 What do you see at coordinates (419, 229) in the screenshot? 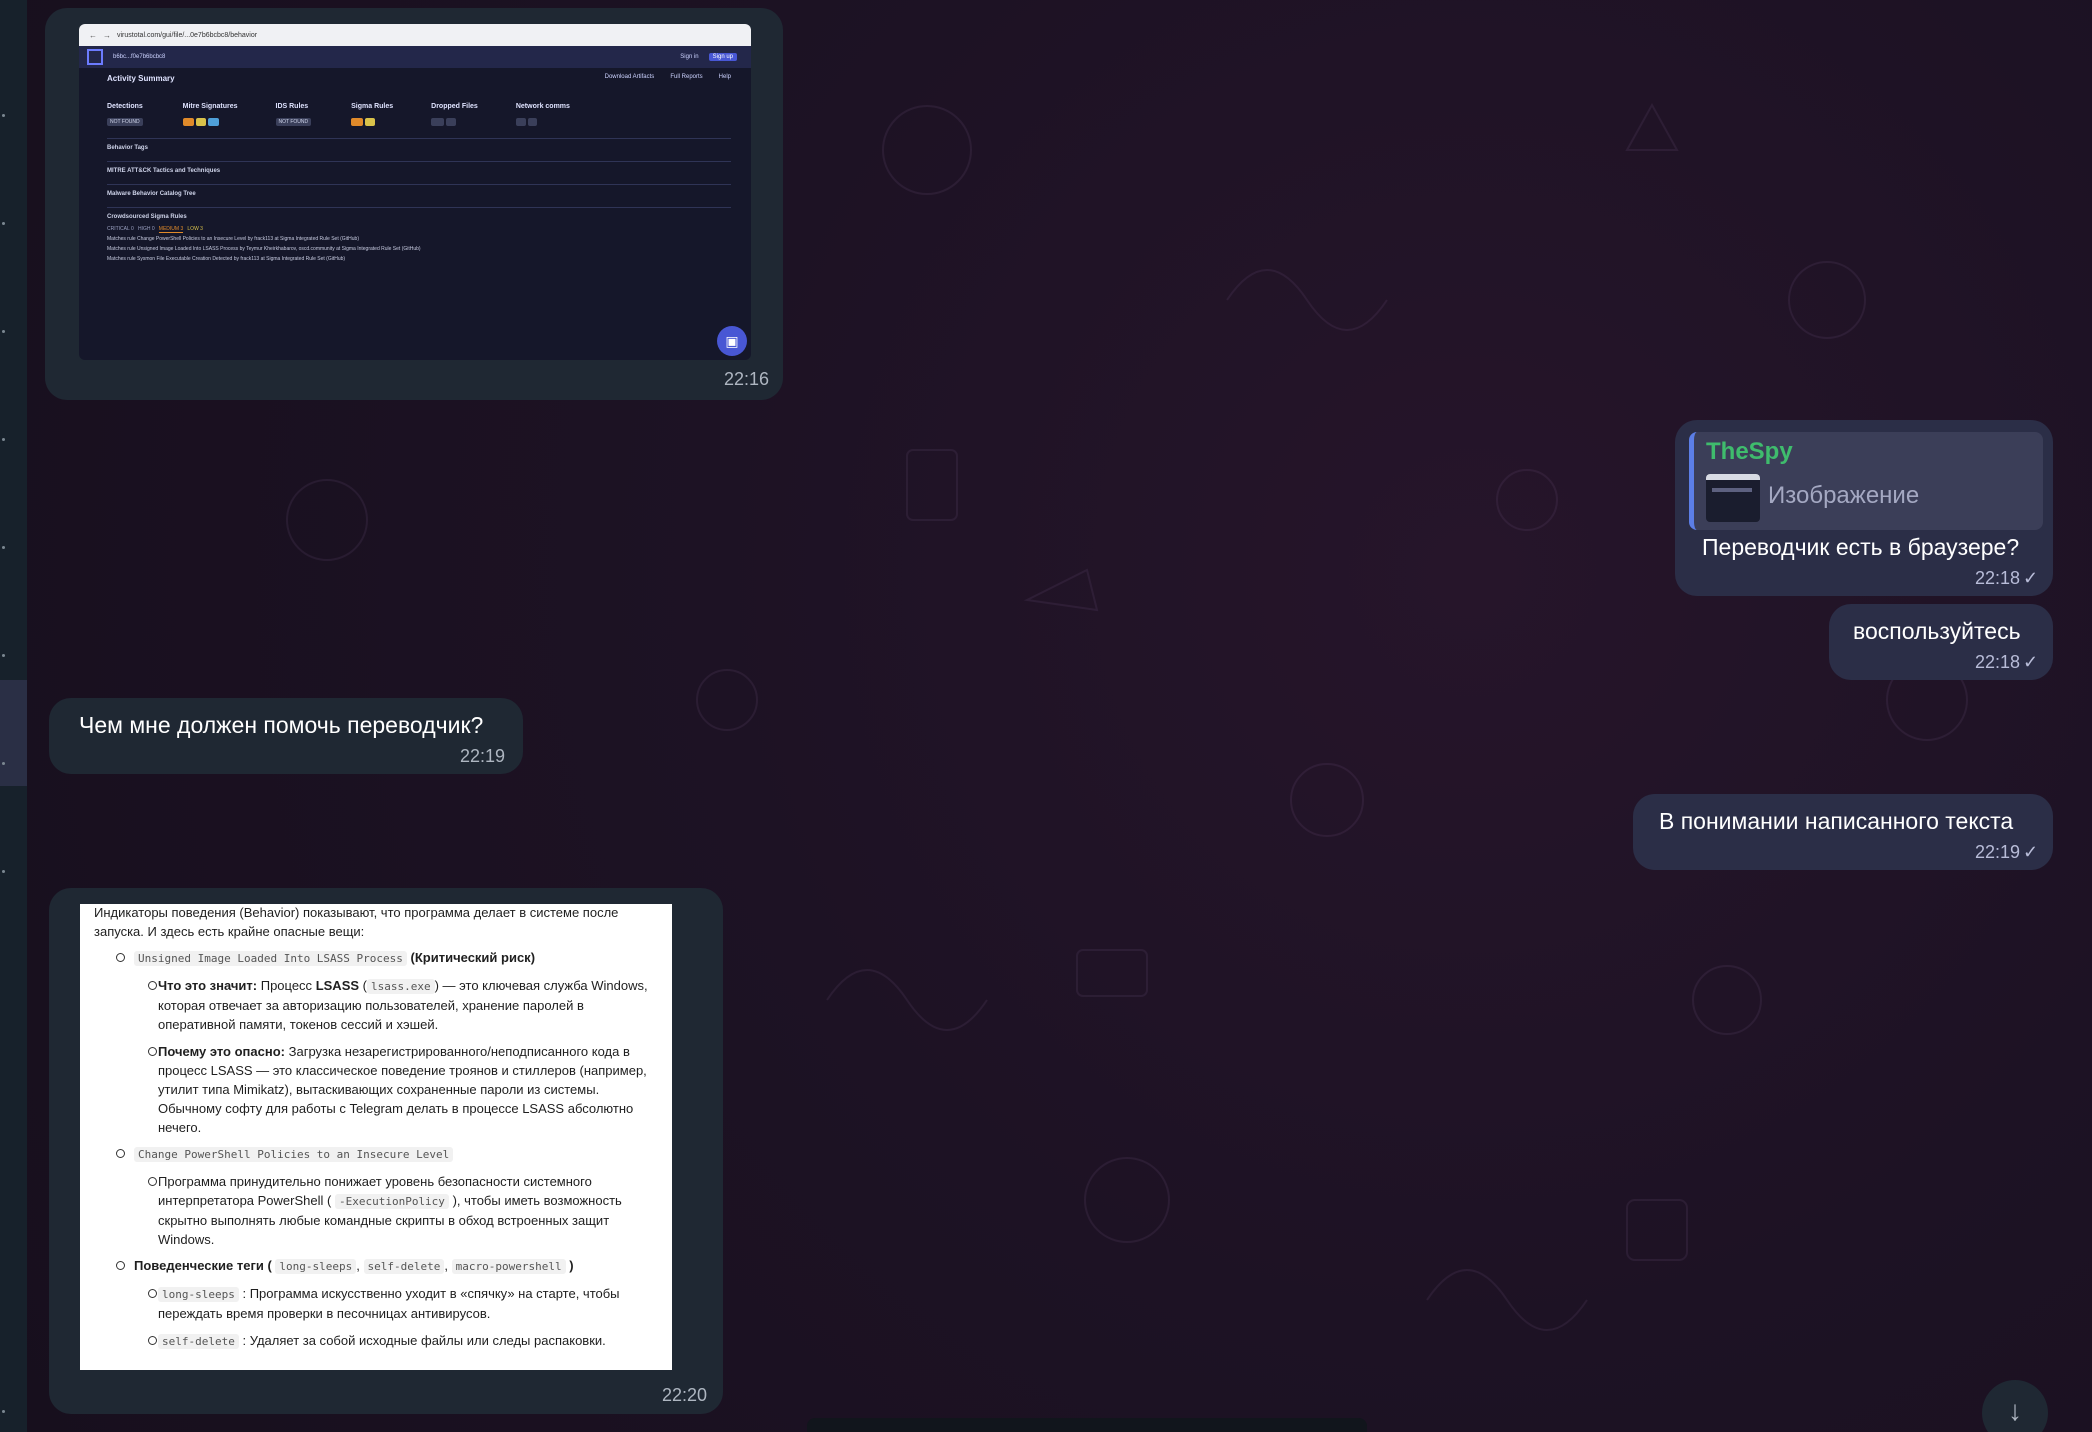
I see `severity-tabs: CRITICAL 0 HIGH 0 MEDIUM 3 LOW 3` at bounding box center [419, 229].